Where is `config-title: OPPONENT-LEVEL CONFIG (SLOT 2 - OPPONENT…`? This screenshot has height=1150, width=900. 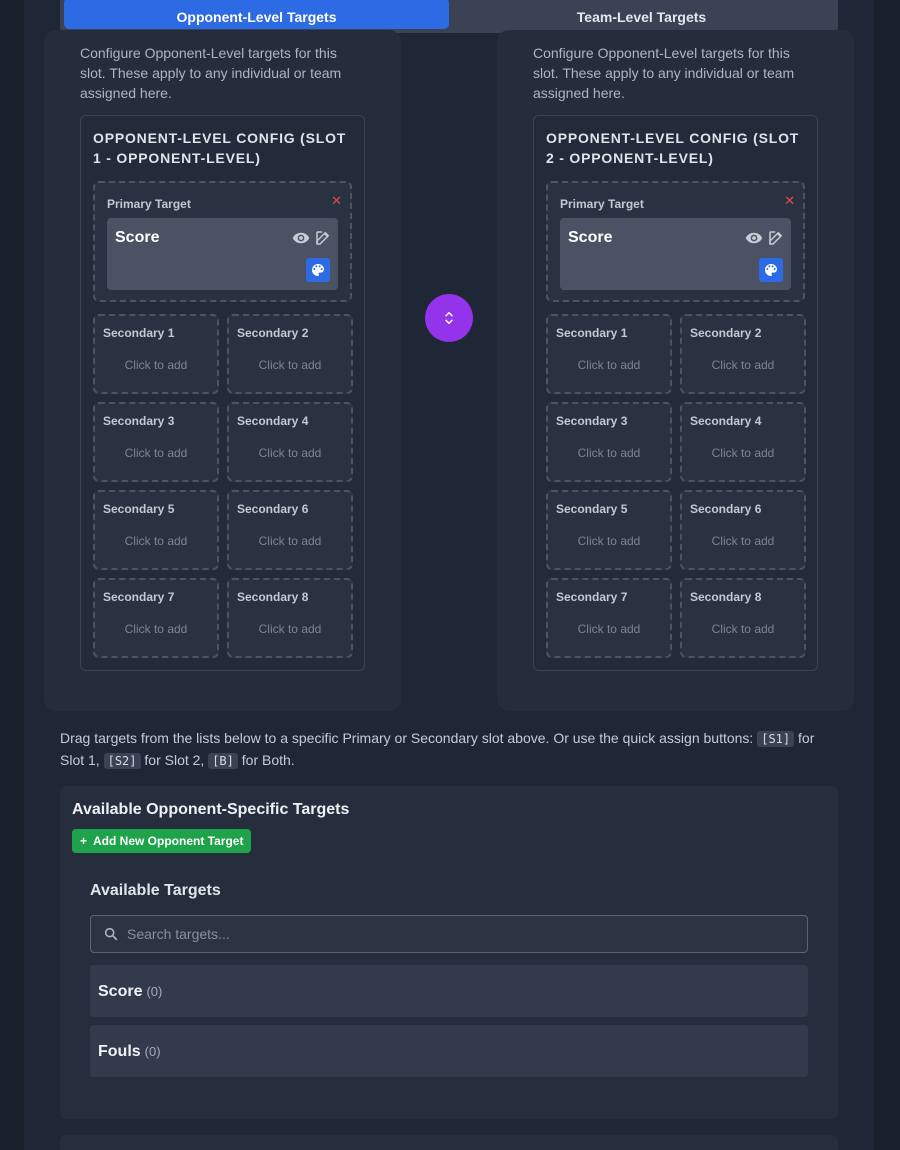
config-title: OPPONENT-LEVEL CONFIG (SLOT 2 - OPPONENT… is located at coordinates (673, 148).